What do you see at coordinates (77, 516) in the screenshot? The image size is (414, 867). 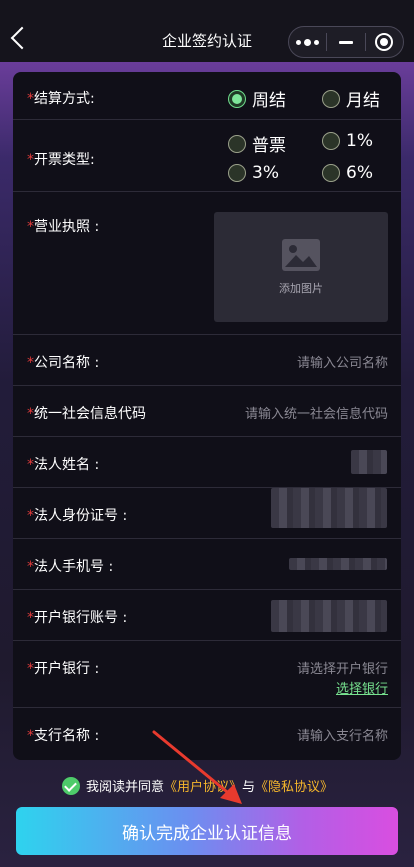 I see `legal-id-label: *法人身份证号 :` at bounding box center [77, 516].